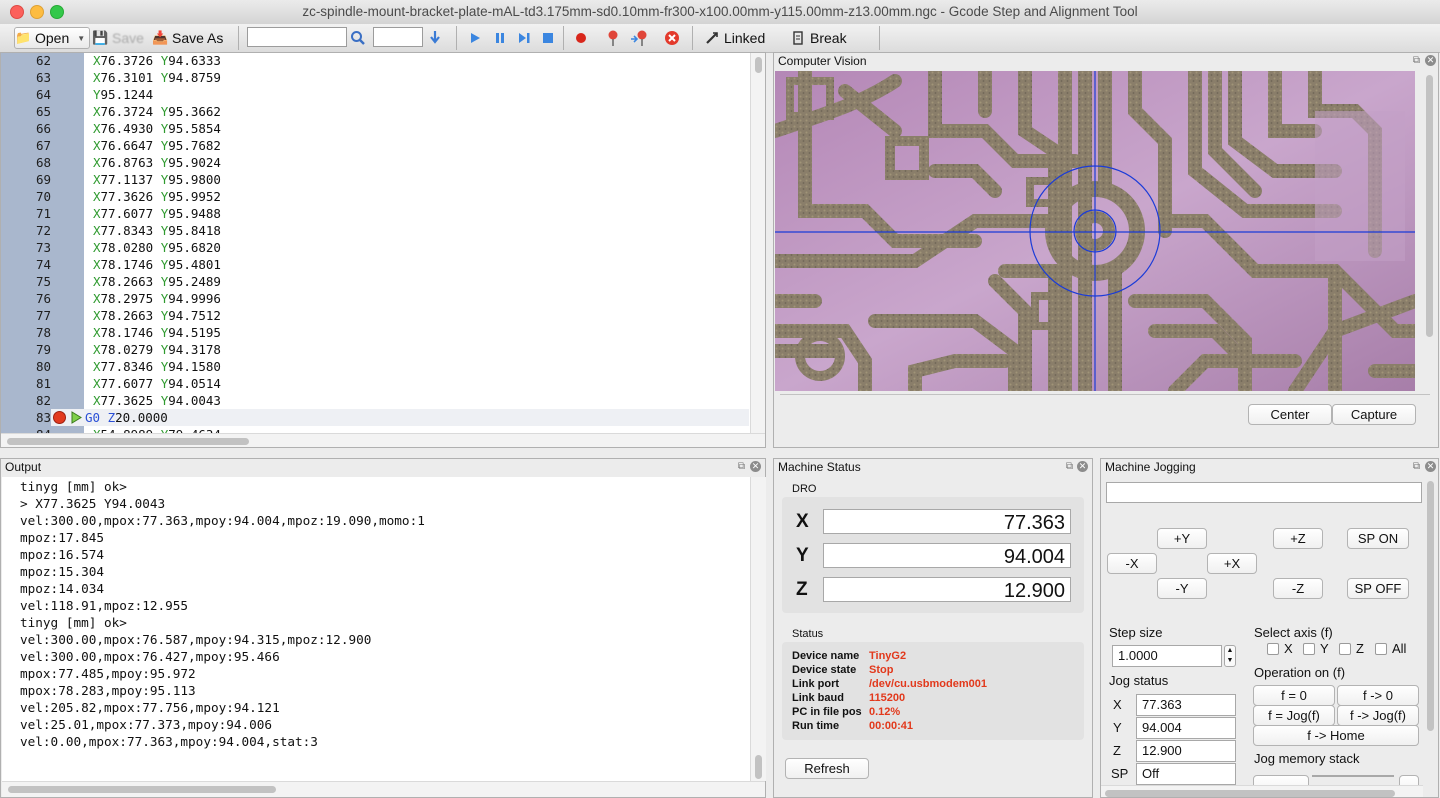 Image resolution: width=1440 pixels, height=798 pixels. I want to click on jog-plus-x-button: +X, so click(1232, 563).